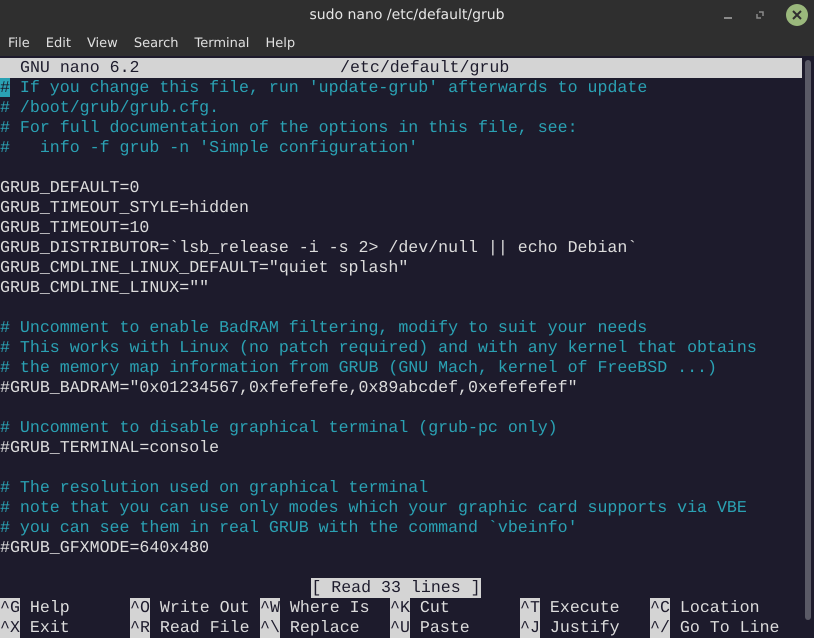  Describe the element at coordinates (80, 68) in the screenshot. I see `nano-version: GNU nano 6.2` at that location.